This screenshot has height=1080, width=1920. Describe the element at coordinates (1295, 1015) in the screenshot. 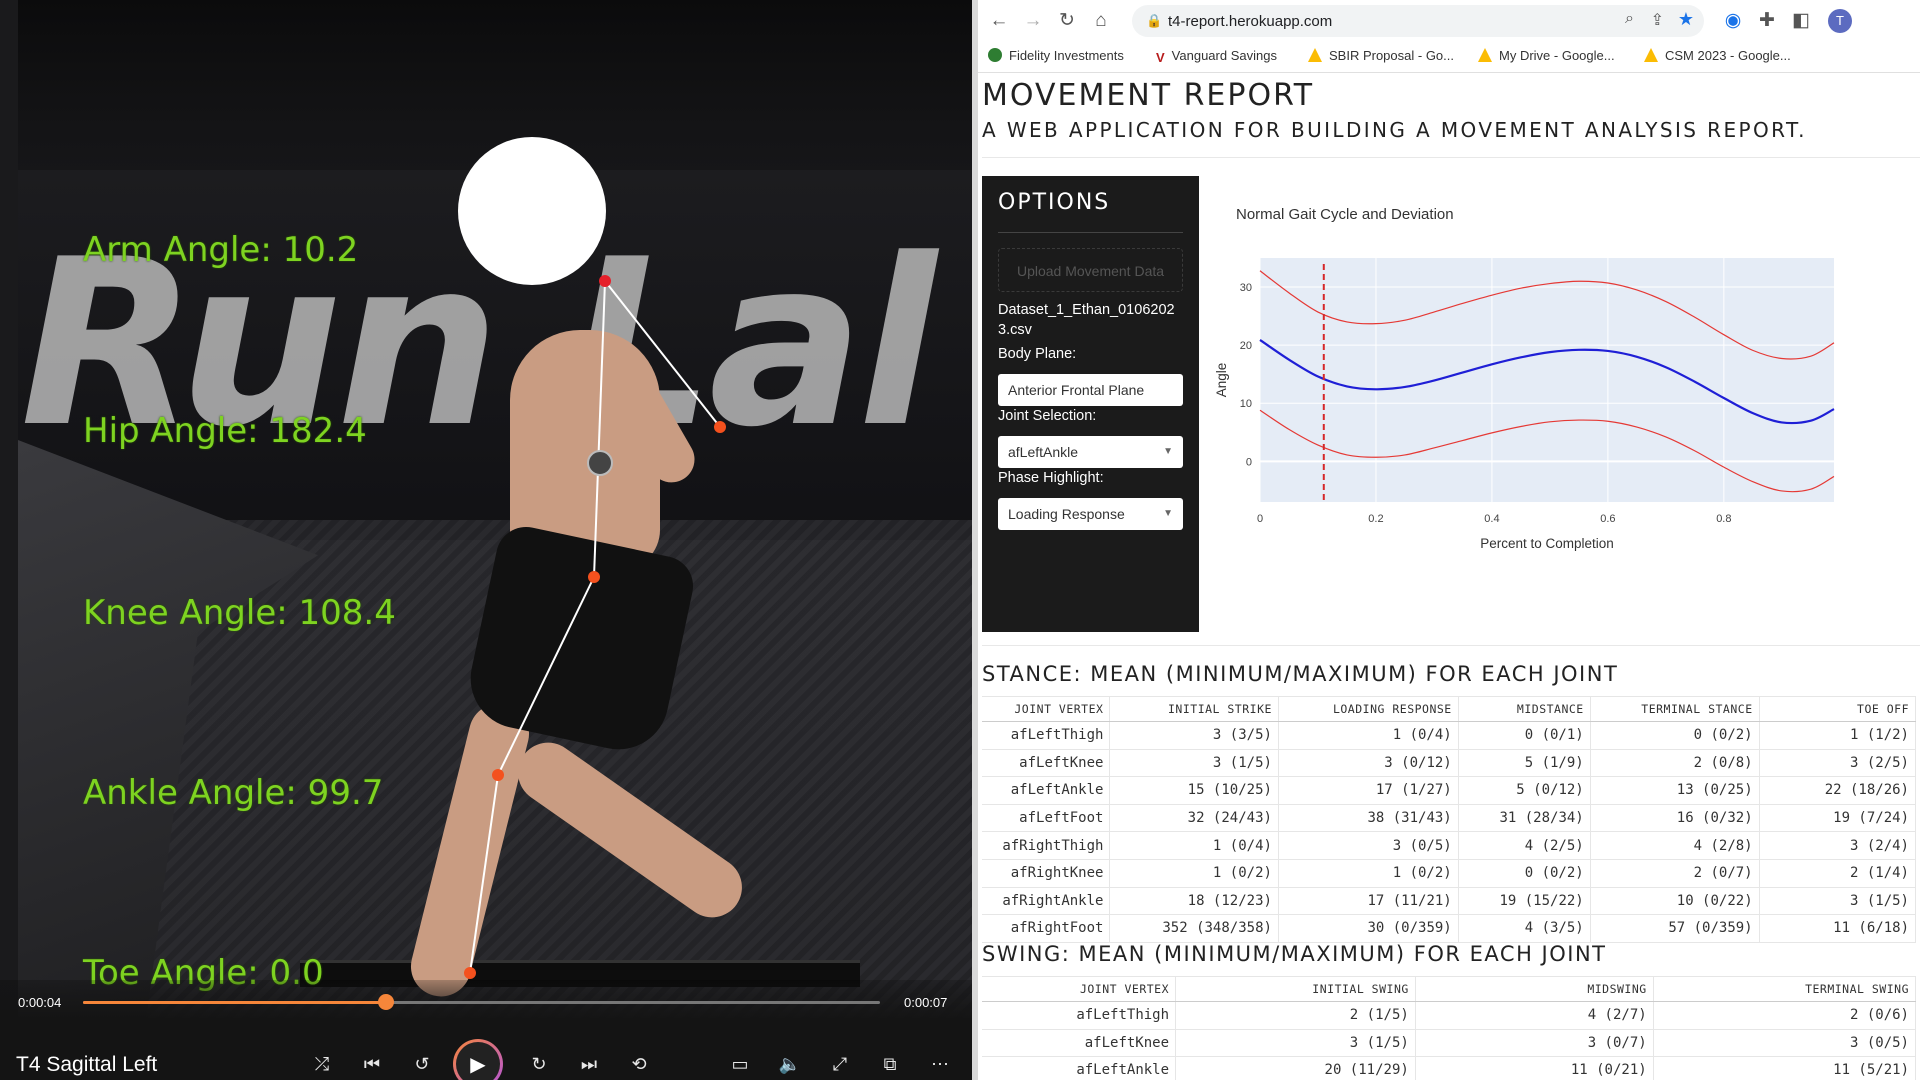

I see `table-cell: 2 (1/5)` at that location.